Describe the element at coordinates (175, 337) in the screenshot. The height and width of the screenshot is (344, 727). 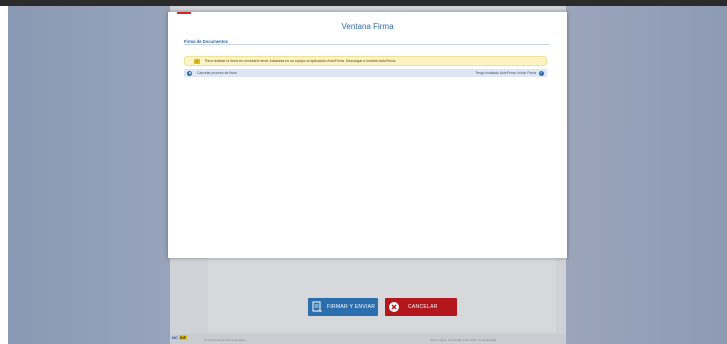
I see `footer-badge-text: NC` at that location.